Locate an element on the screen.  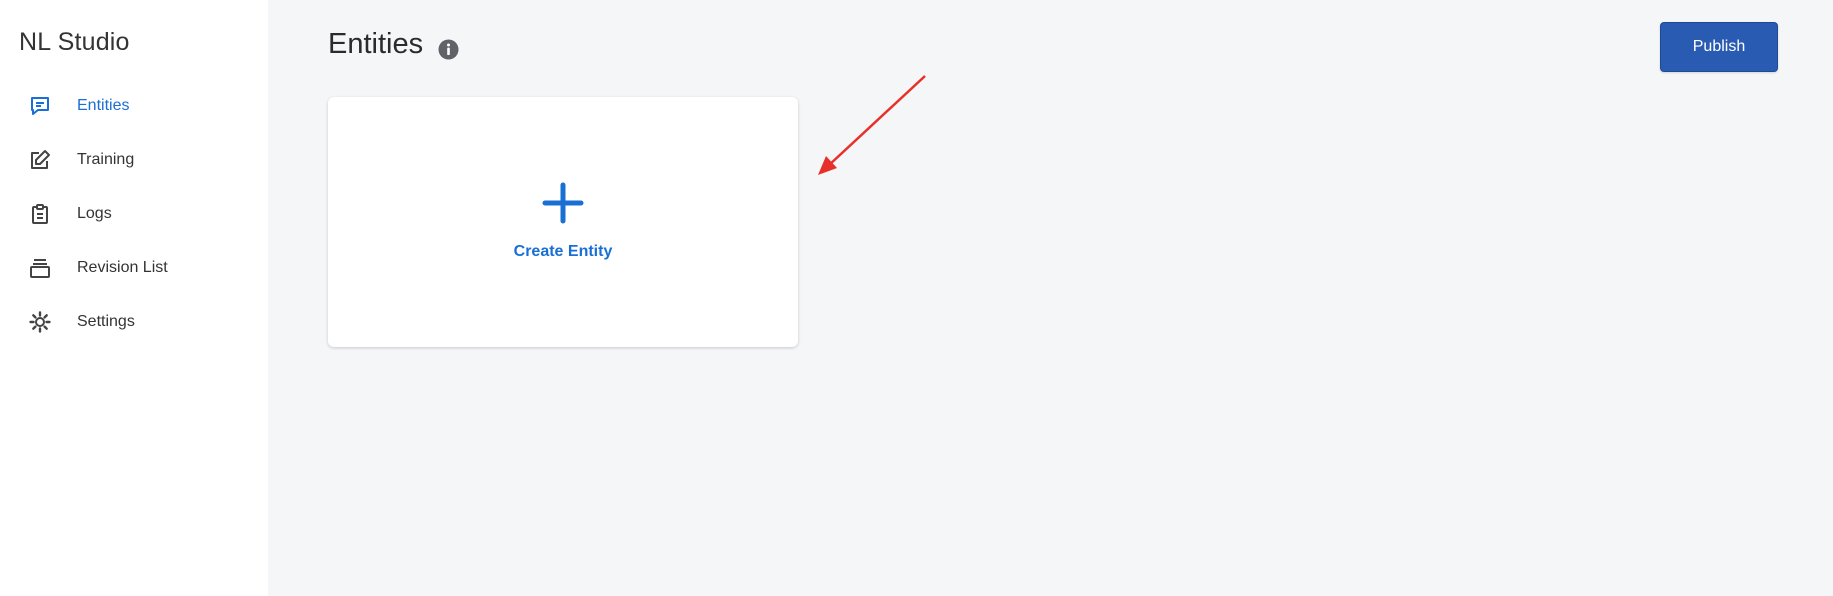
create-entity-label: Create Entity is located at coordinates (563, 251).